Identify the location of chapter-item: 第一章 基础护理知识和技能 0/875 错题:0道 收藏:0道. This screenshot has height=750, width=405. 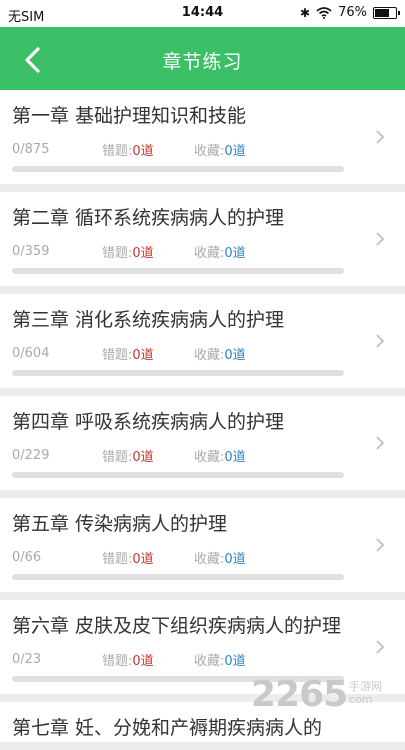
(202, 137).